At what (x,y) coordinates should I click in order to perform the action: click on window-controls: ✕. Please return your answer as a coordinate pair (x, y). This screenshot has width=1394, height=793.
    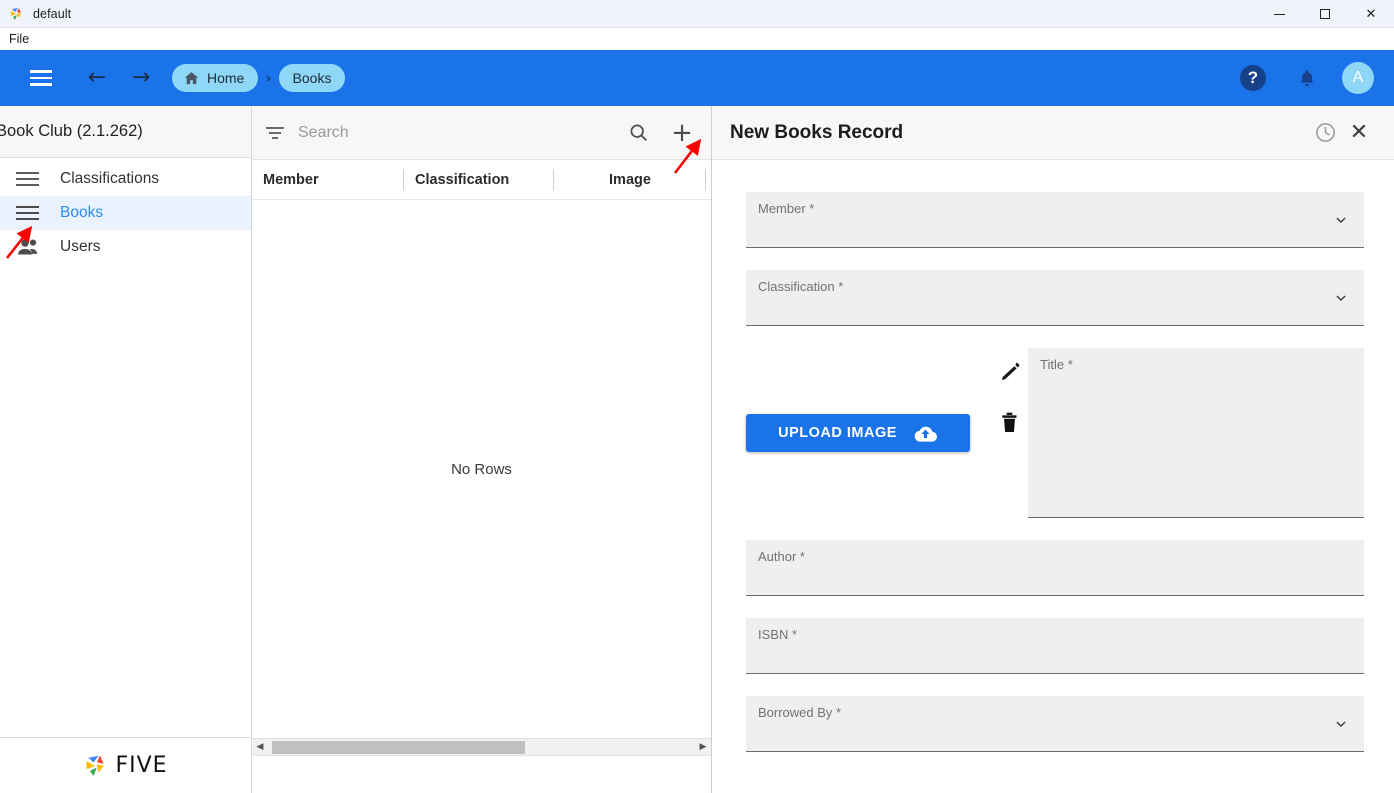
    Looking at the image, I should click on (1325, 14).